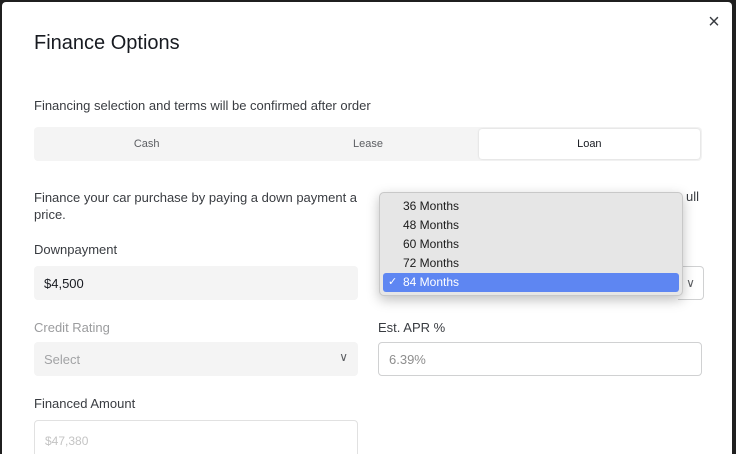 The height and width of the screenshot is (454, 736). I want to click on tab-cash: Cash, so click(146, 144).